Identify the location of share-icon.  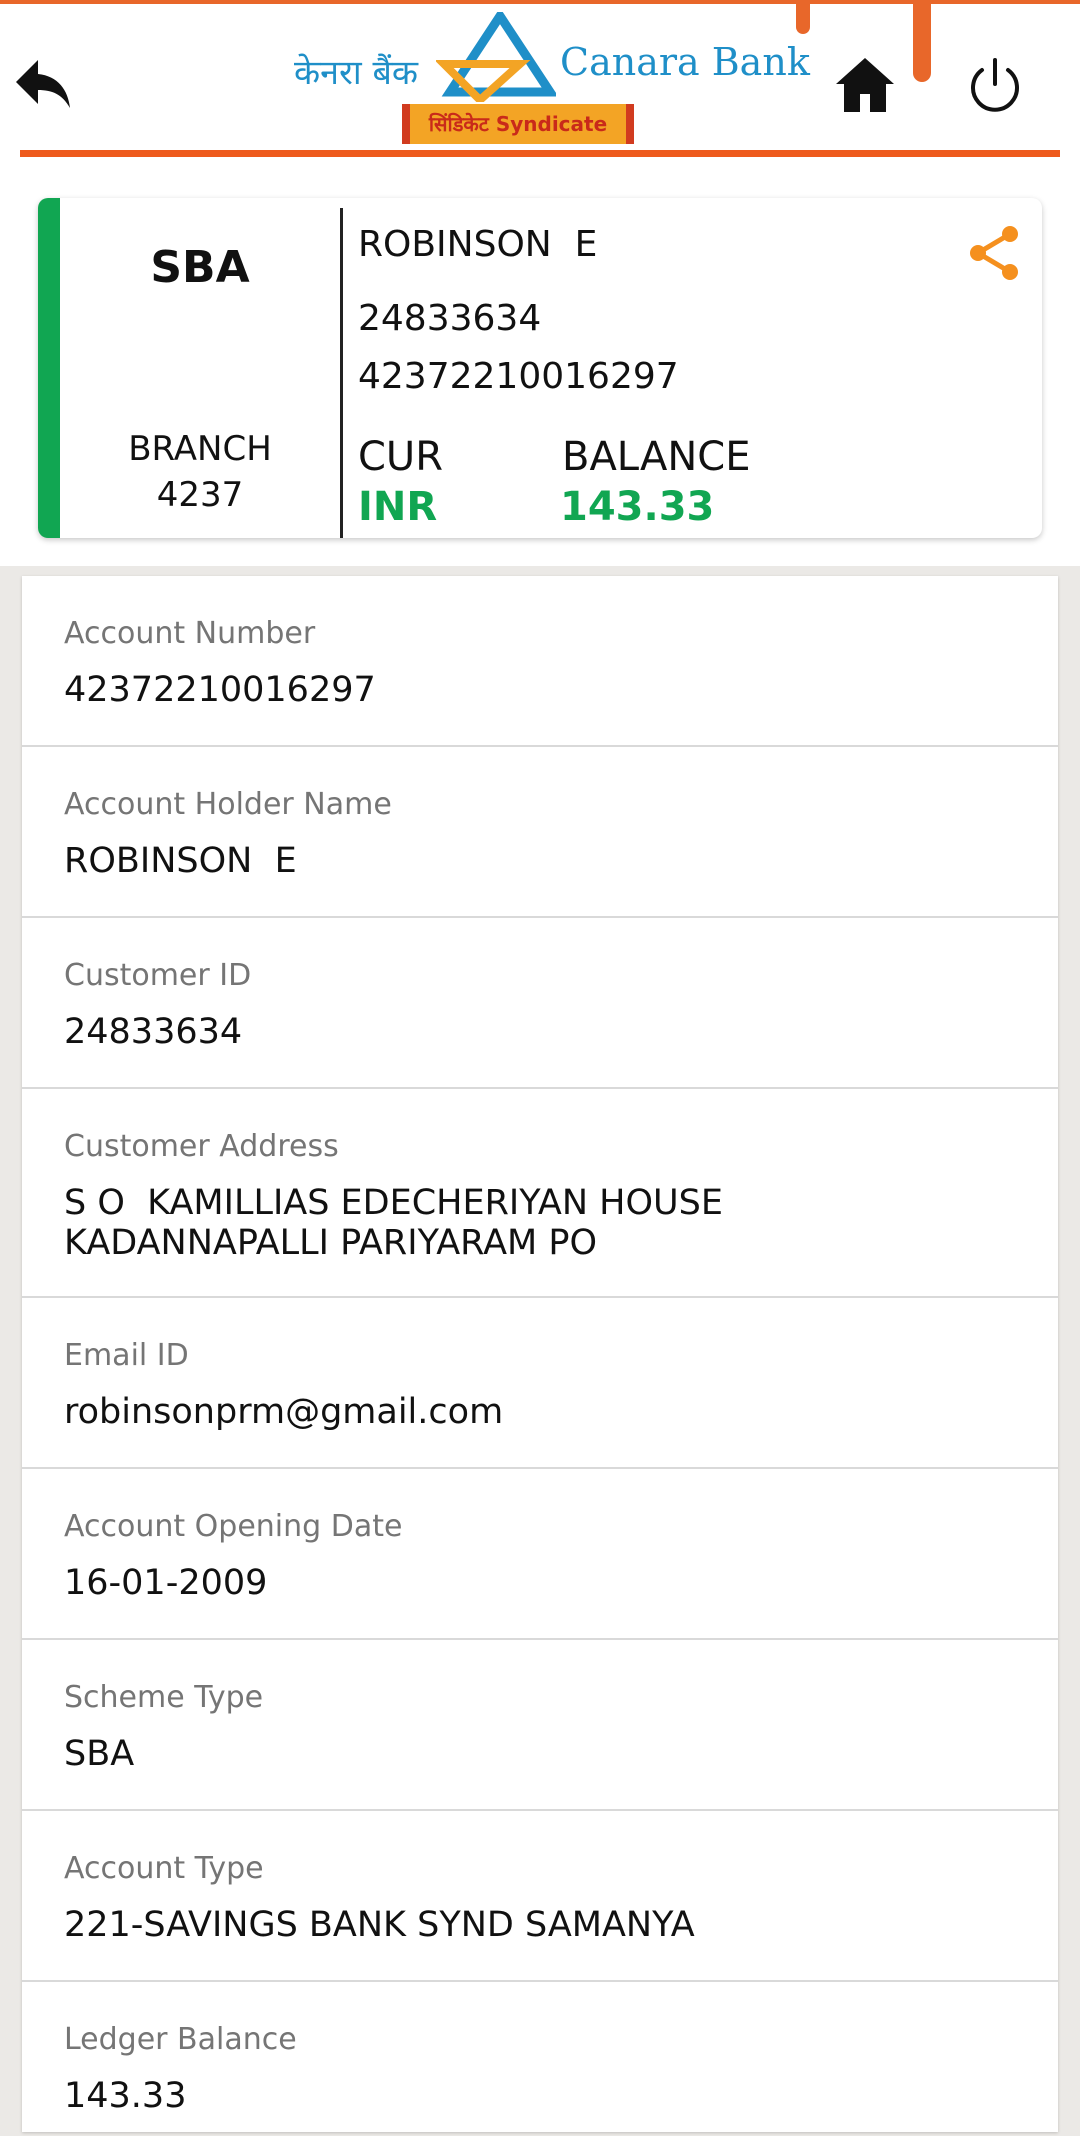
(994, 253).